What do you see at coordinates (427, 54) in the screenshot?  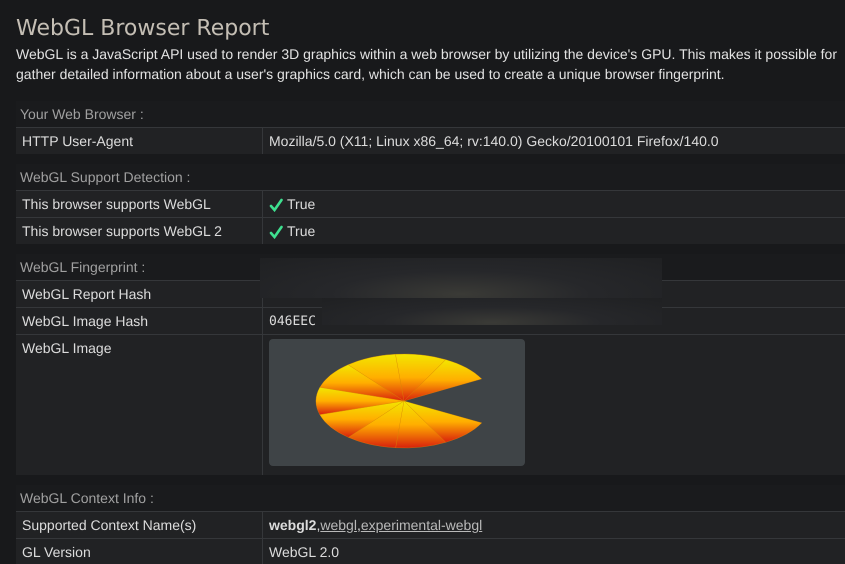 I see `intro-text: WebGL is a JavaScript API used to render 3D graphics within a web browser by utilizing the device's GPU. This makes it possible for` at bounding box center [427, 54].